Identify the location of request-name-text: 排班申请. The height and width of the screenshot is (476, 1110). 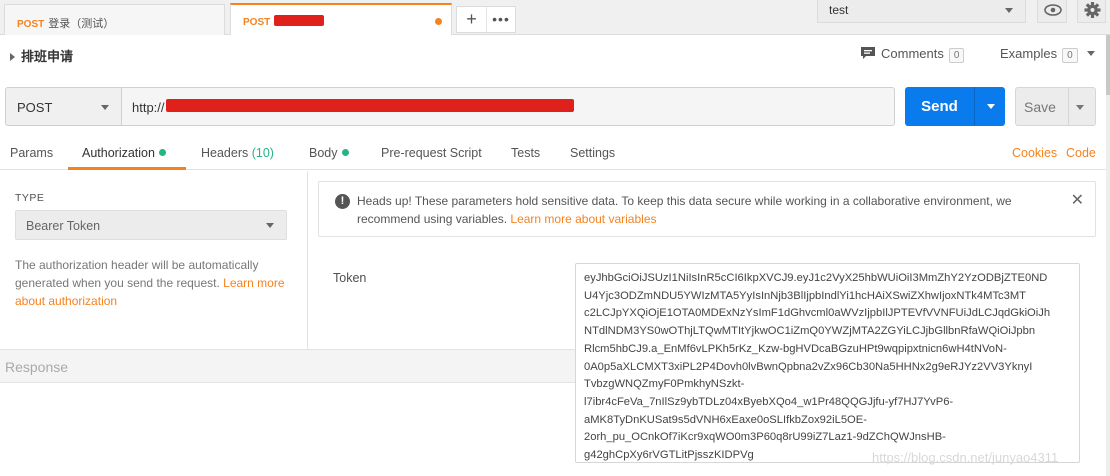
(47, 56).